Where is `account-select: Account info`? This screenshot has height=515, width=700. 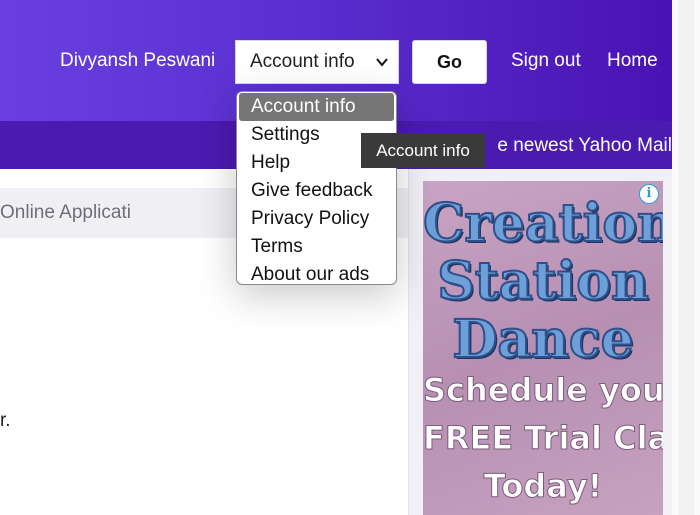 account-select: Account info is located at coordinates (317, 62).